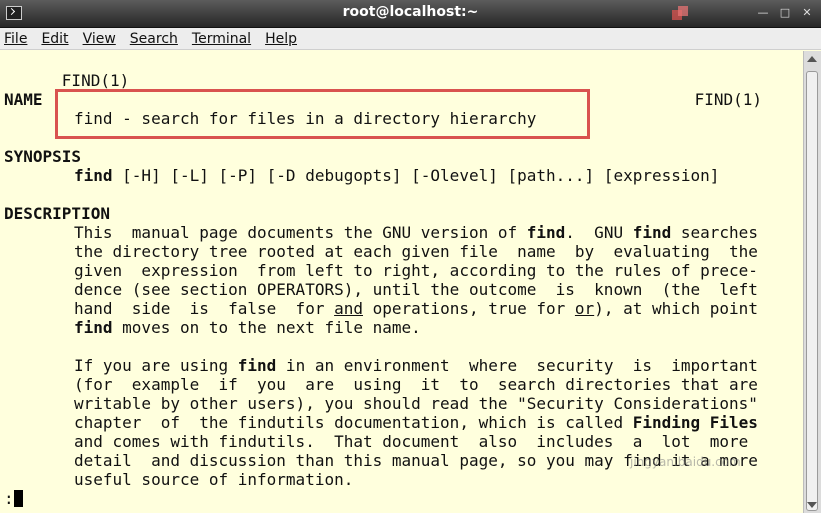 This screenshot has height=513, width=821. I want to click on underline-or: or, so click(584, 308).